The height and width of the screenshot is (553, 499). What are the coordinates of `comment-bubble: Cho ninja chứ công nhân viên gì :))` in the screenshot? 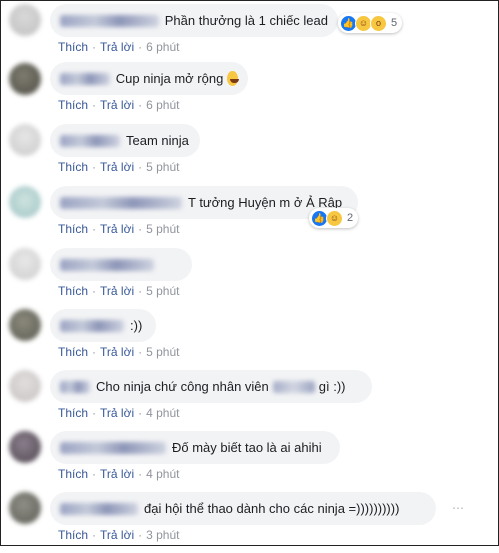 It's located at (211, 386).